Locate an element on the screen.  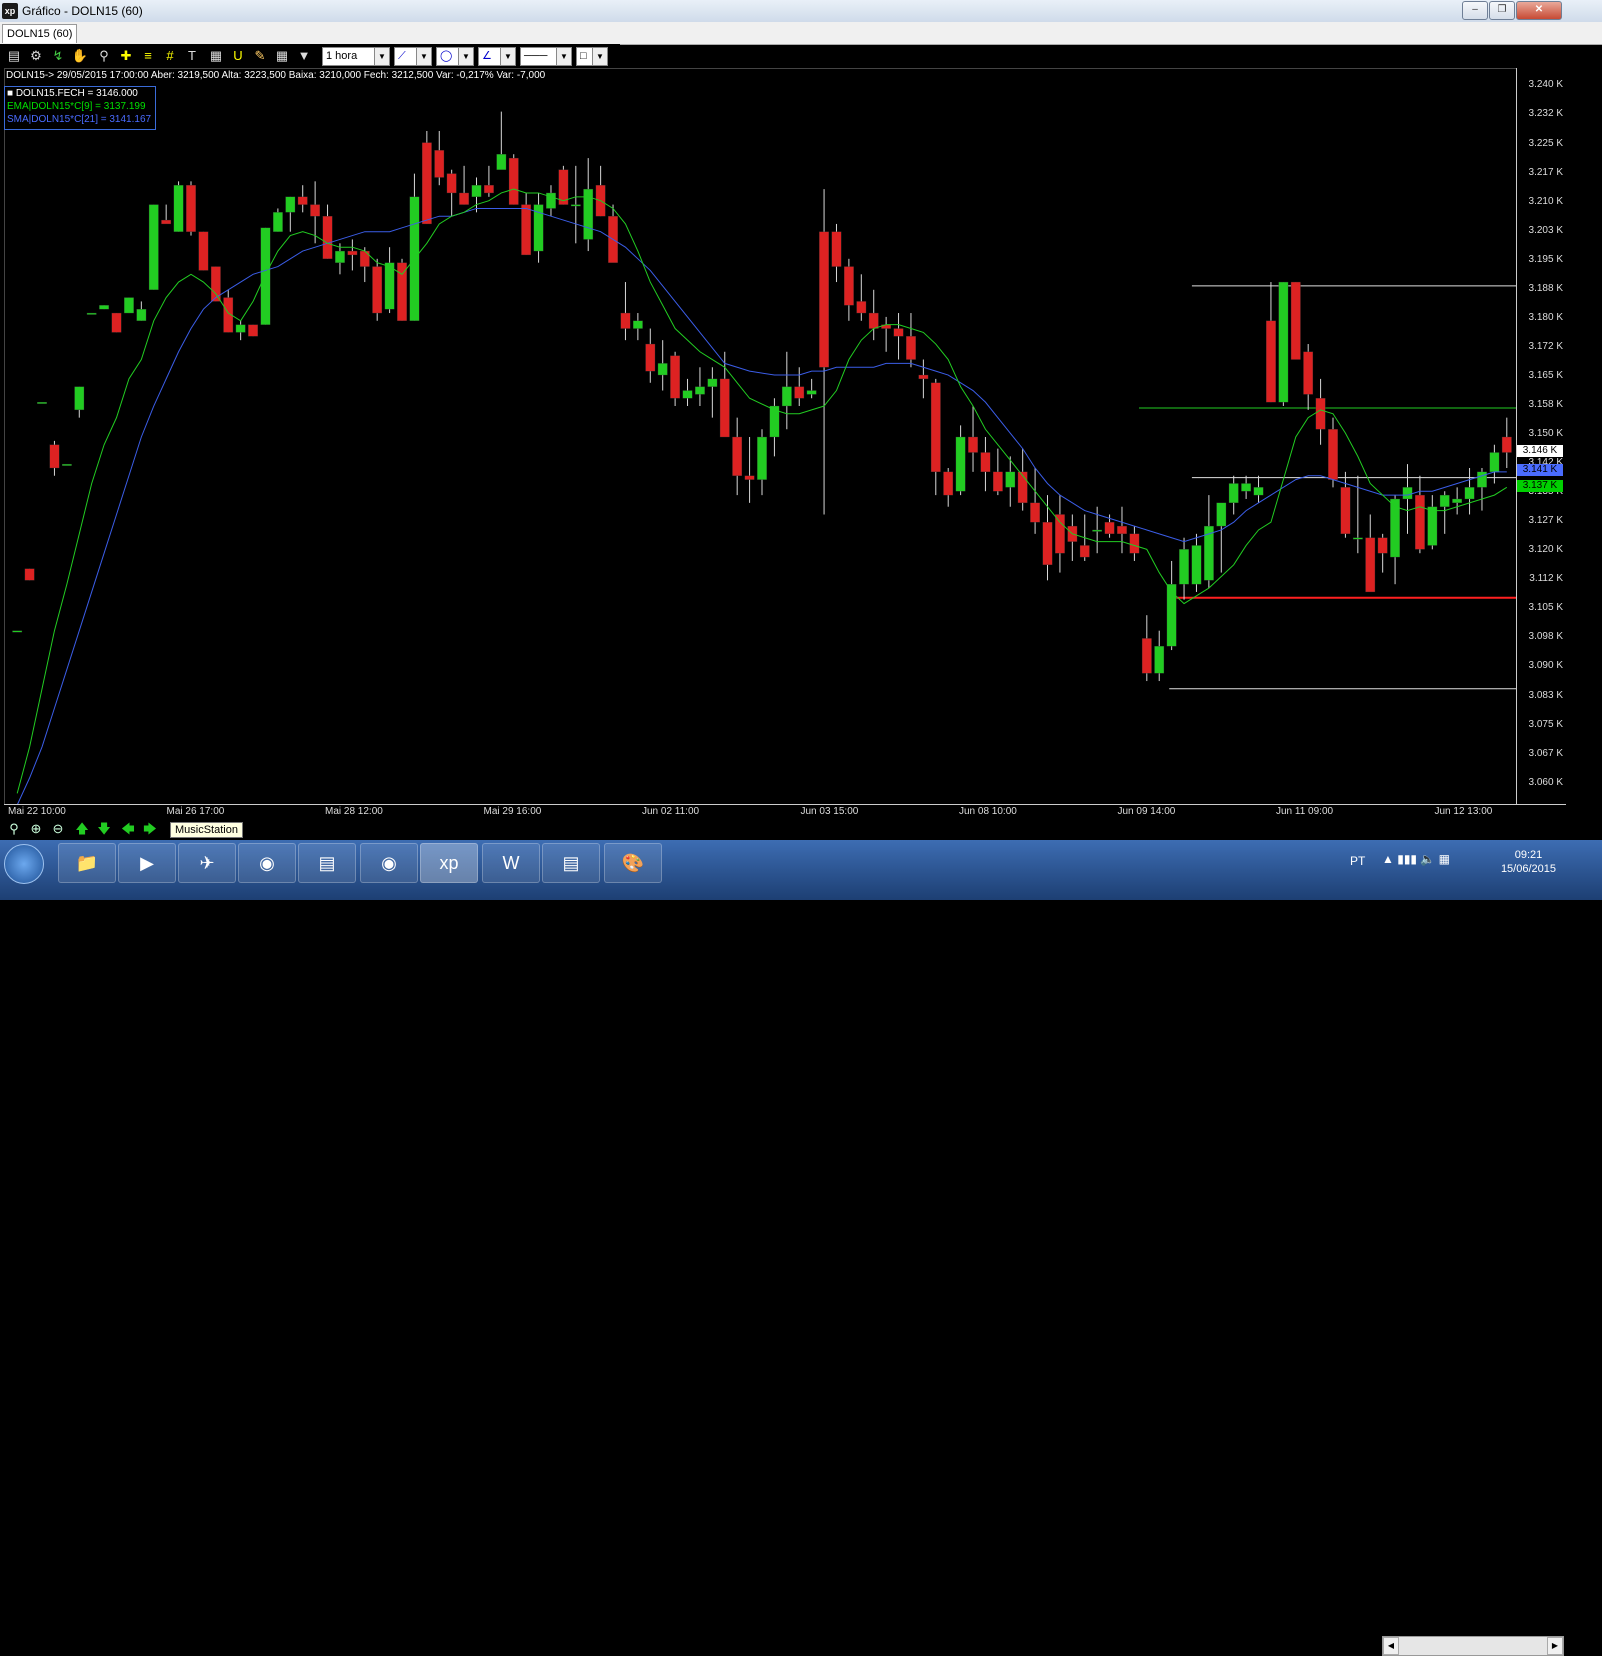
arrow-right-icon: 🡆 is located at coordinates (150, 829).